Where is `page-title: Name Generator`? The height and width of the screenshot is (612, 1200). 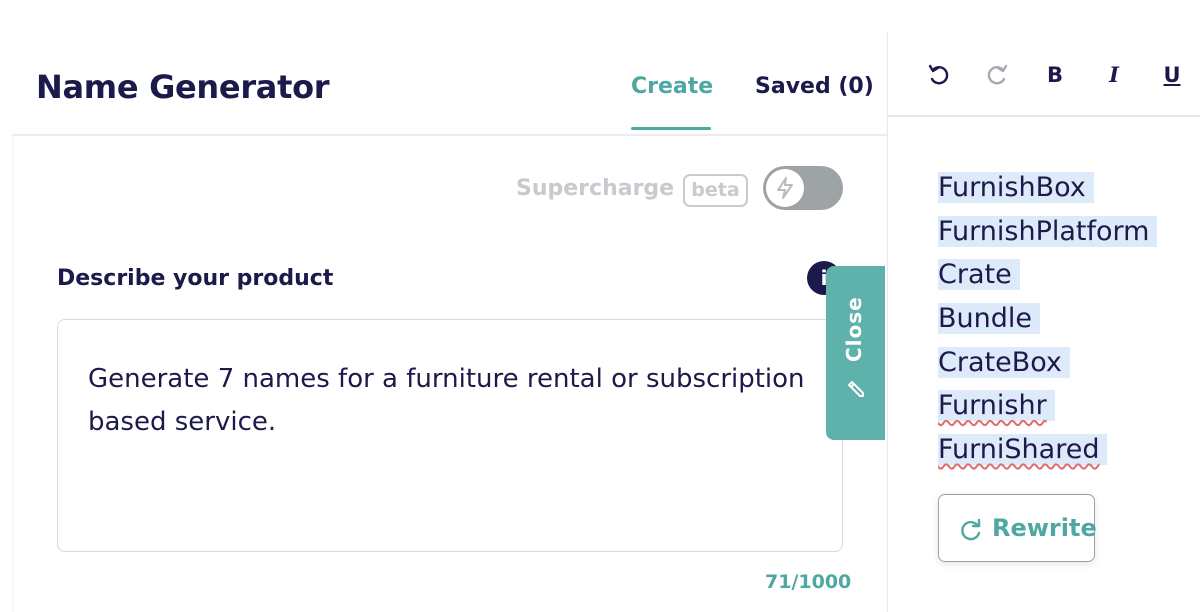
page-title: Name Generator is located at coordinates (183, 87).